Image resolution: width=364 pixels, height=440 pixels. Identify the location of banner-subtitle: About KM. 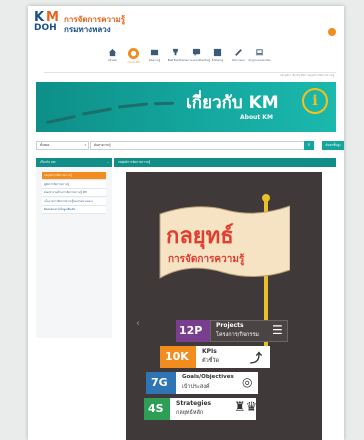
(256, 117).